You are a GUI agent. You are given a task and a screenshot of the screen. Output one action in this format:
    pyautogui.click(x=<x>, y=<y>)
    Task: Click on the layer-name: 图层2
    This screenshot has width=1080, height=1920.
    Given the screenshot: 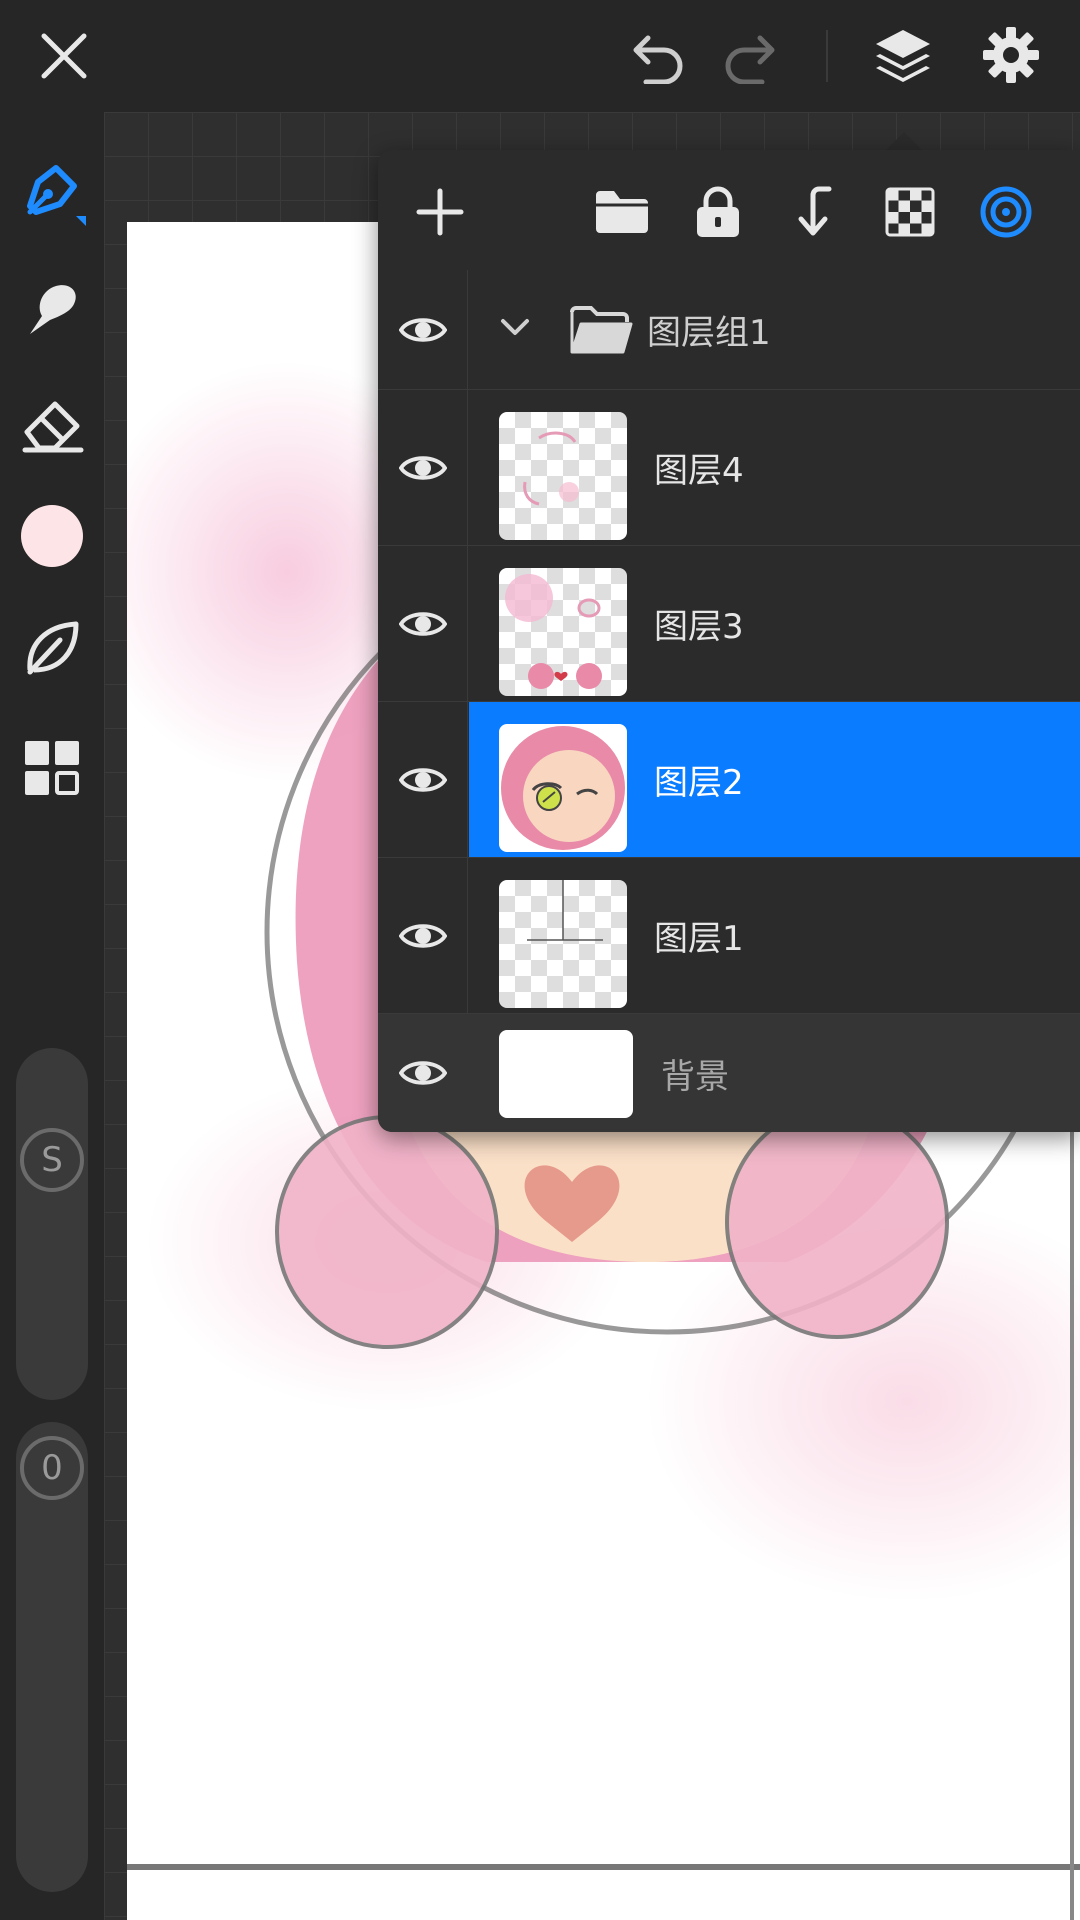 What is the action you would take?
    pyautogui.click(x=699, y=783)
    